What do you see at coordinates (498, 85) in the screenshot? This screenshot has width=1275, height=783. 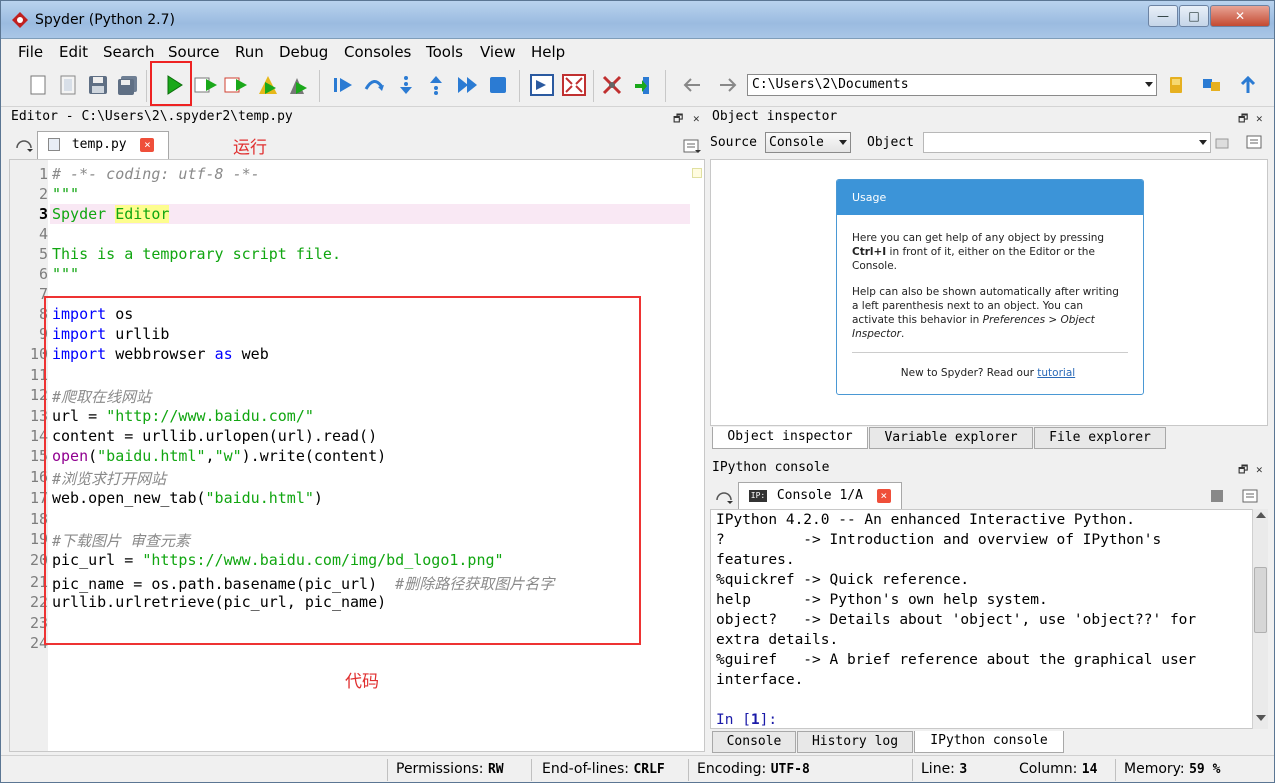 I see `stop-debug-icon` at bounding box center [498, 85].